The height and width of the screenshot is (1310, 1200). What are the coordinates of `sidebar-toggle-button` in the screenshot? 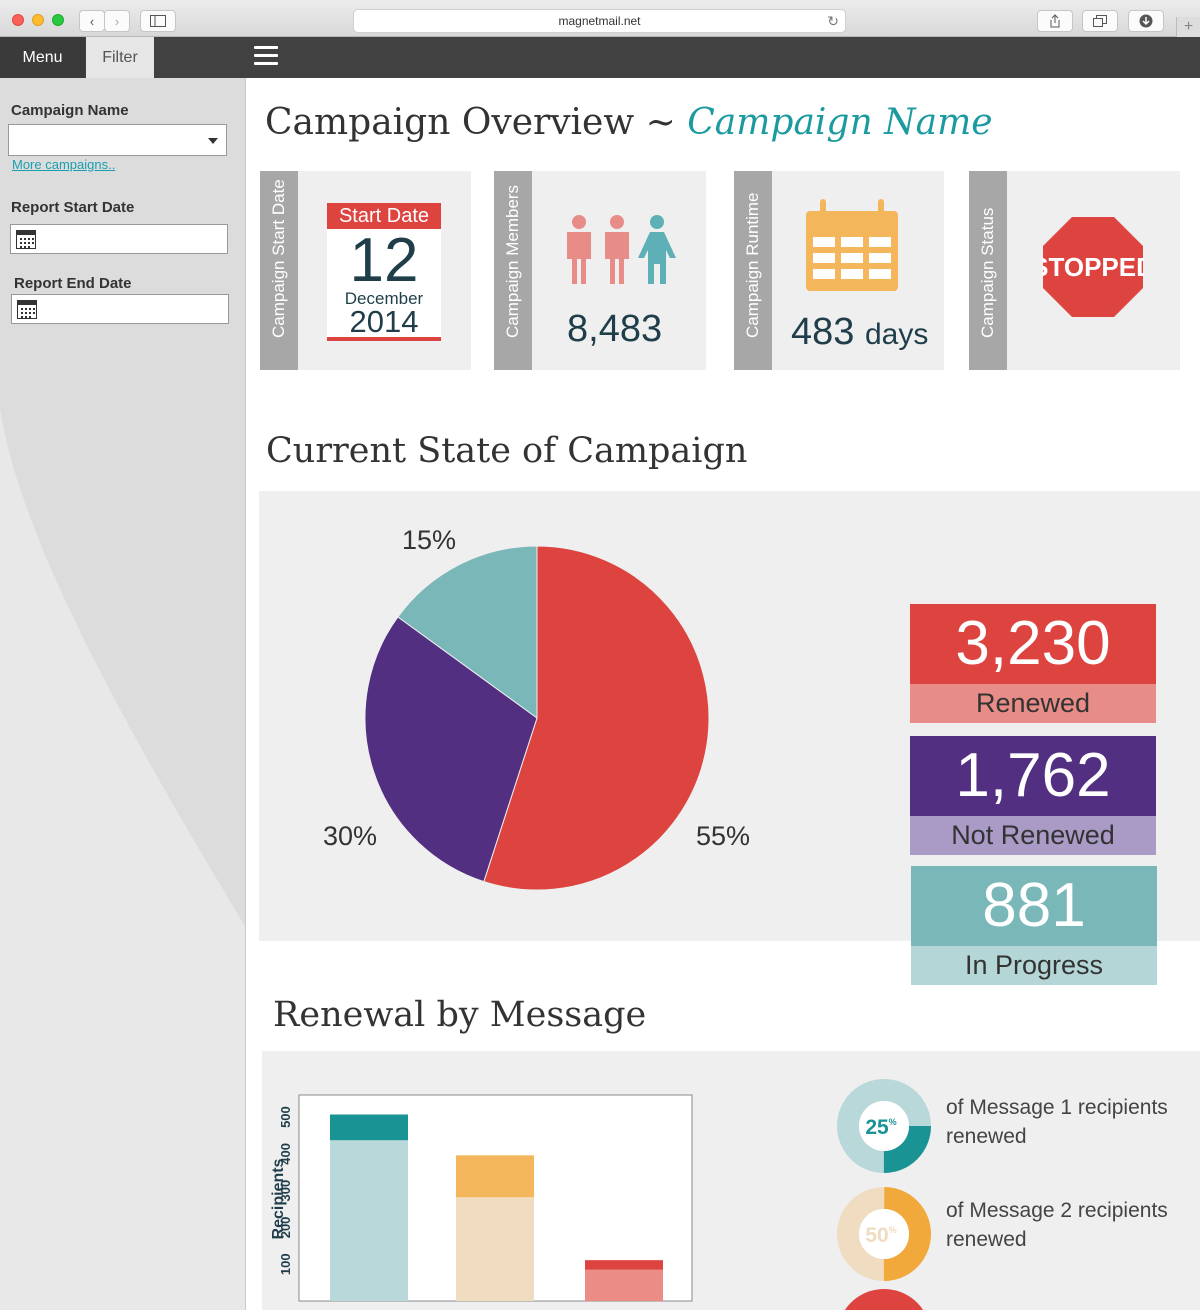 It's located at (158, 21).